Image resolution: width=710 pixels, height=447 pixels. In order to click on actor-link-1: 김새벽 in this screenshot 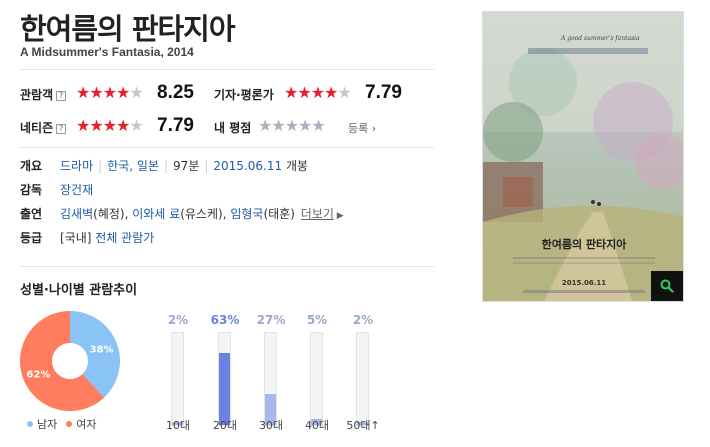, I will do `click(76, 214)`.